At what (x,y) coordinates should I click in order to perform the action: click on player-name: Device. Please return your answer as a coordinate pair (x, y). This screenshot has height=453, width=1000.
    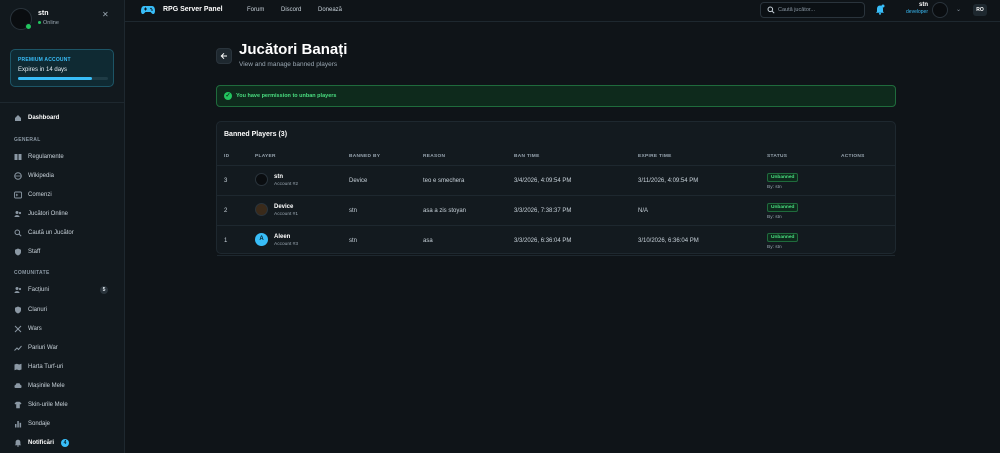
    Looking at the image, I should click on (283, 207).